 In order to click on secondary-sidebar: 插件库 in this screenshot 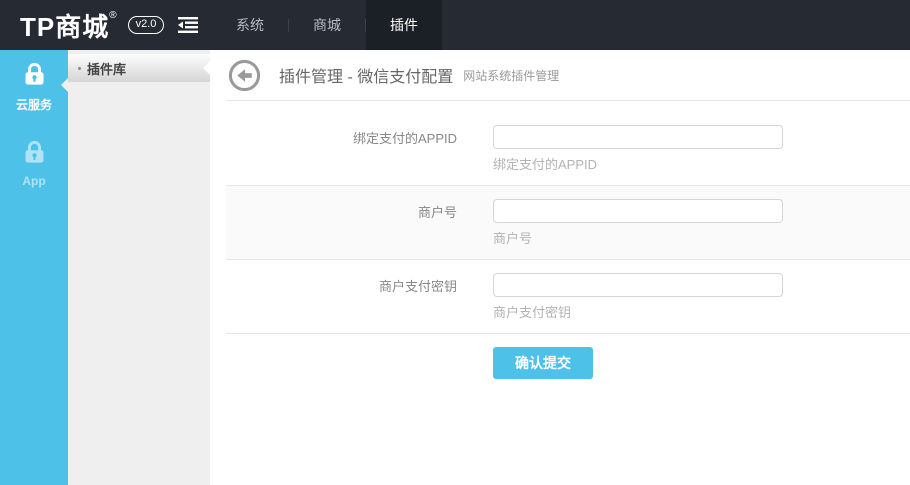, I will do `click(135, 267)`.